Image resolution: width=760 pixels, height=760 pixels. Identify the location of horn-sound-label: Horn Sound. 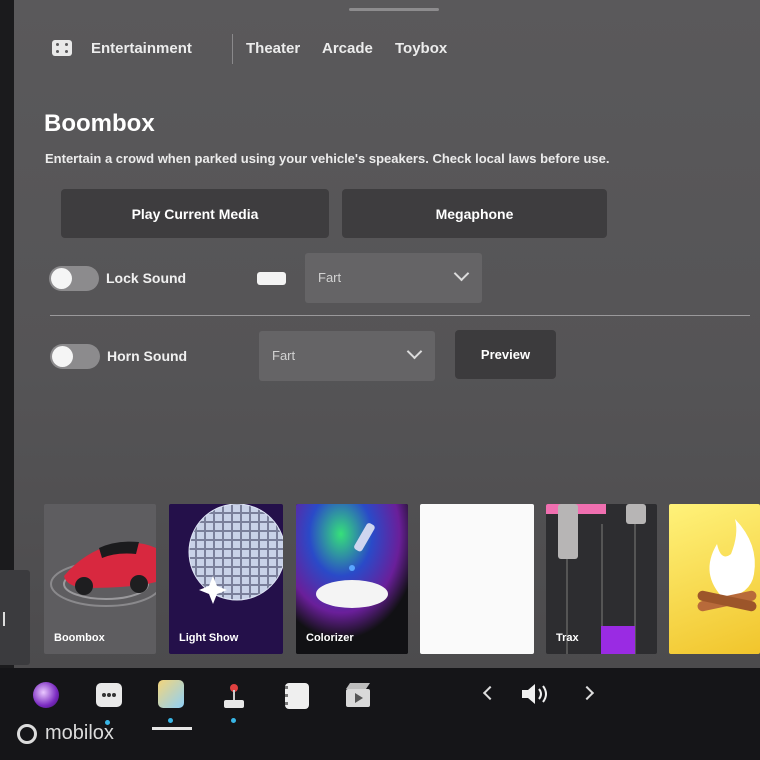
(147, 356).